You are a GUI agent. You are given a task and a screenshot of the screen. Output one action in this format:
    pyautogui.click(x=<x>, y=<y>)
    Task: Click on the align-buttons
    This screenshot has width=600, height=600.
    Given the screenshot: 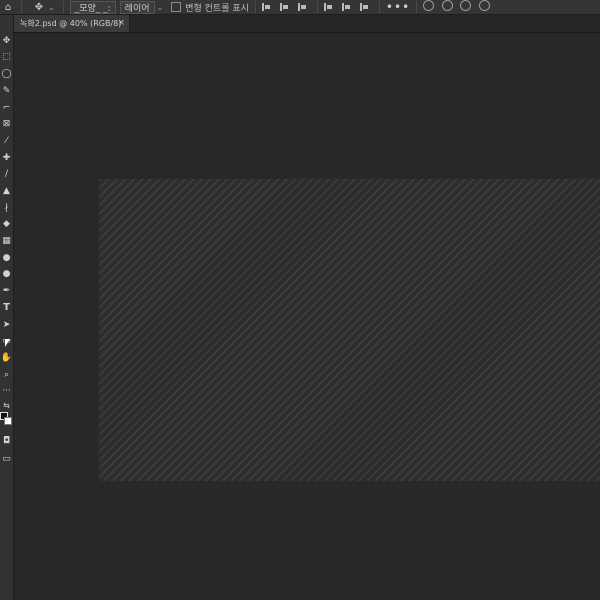 What is the action you would take?
    pyautogui.click(x=286, y=7)
    